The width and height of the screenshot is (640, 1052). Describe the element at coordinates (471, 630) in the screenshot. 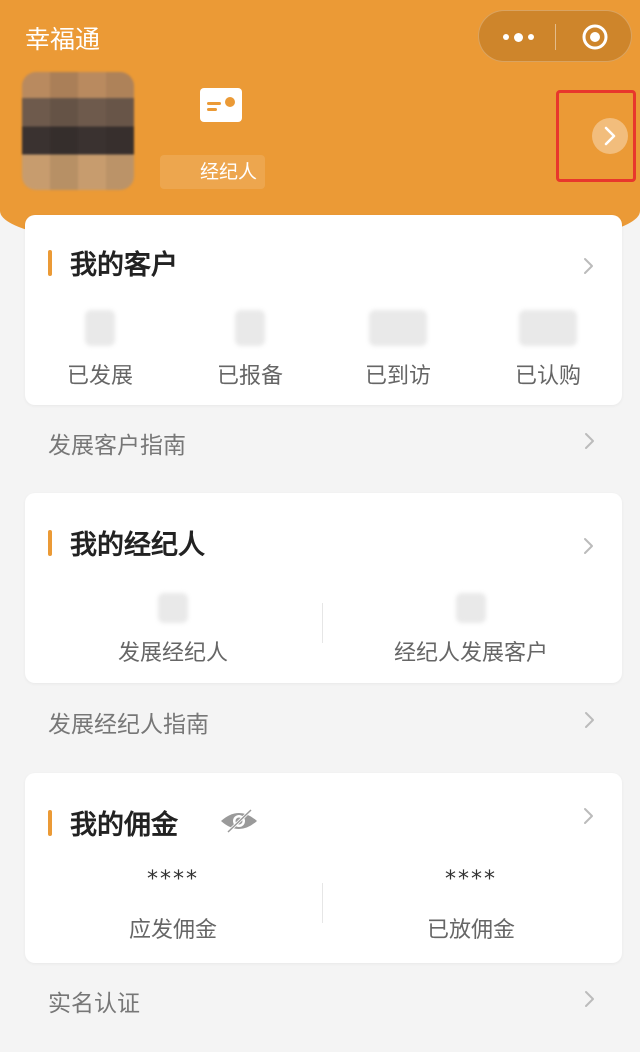

I see `stat-agent-customers: 经纪人发展客户` at that location.